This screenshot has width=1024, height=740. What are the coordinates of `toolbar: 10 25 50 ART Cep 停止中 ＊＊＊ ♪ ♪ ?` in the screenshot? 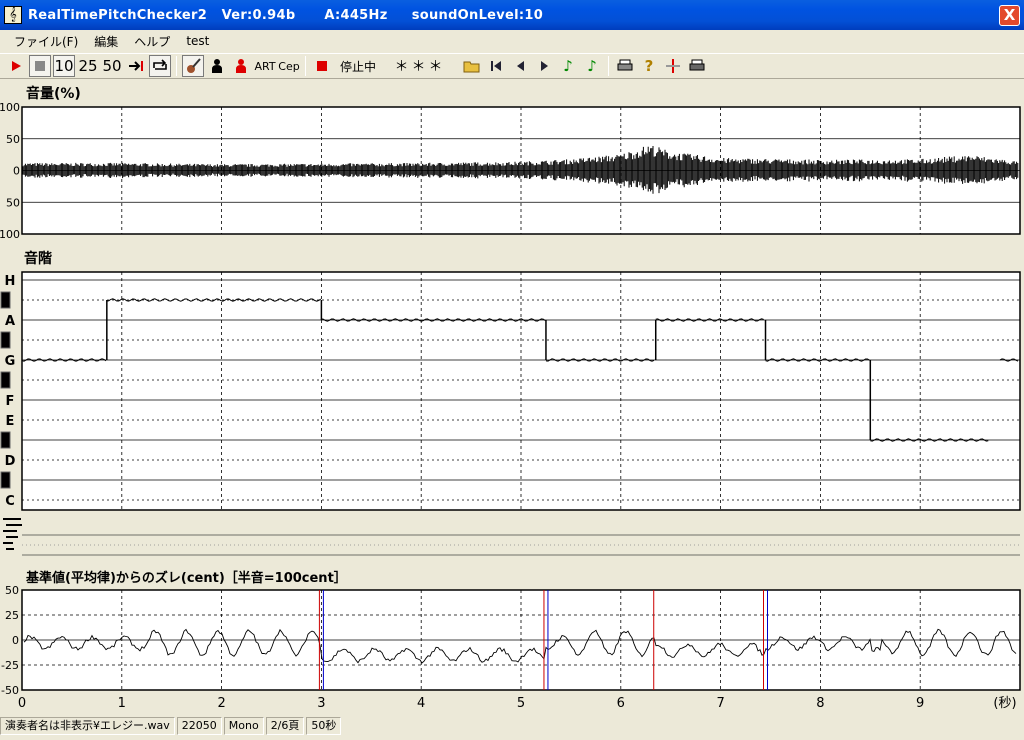 It's located at (512, 66).